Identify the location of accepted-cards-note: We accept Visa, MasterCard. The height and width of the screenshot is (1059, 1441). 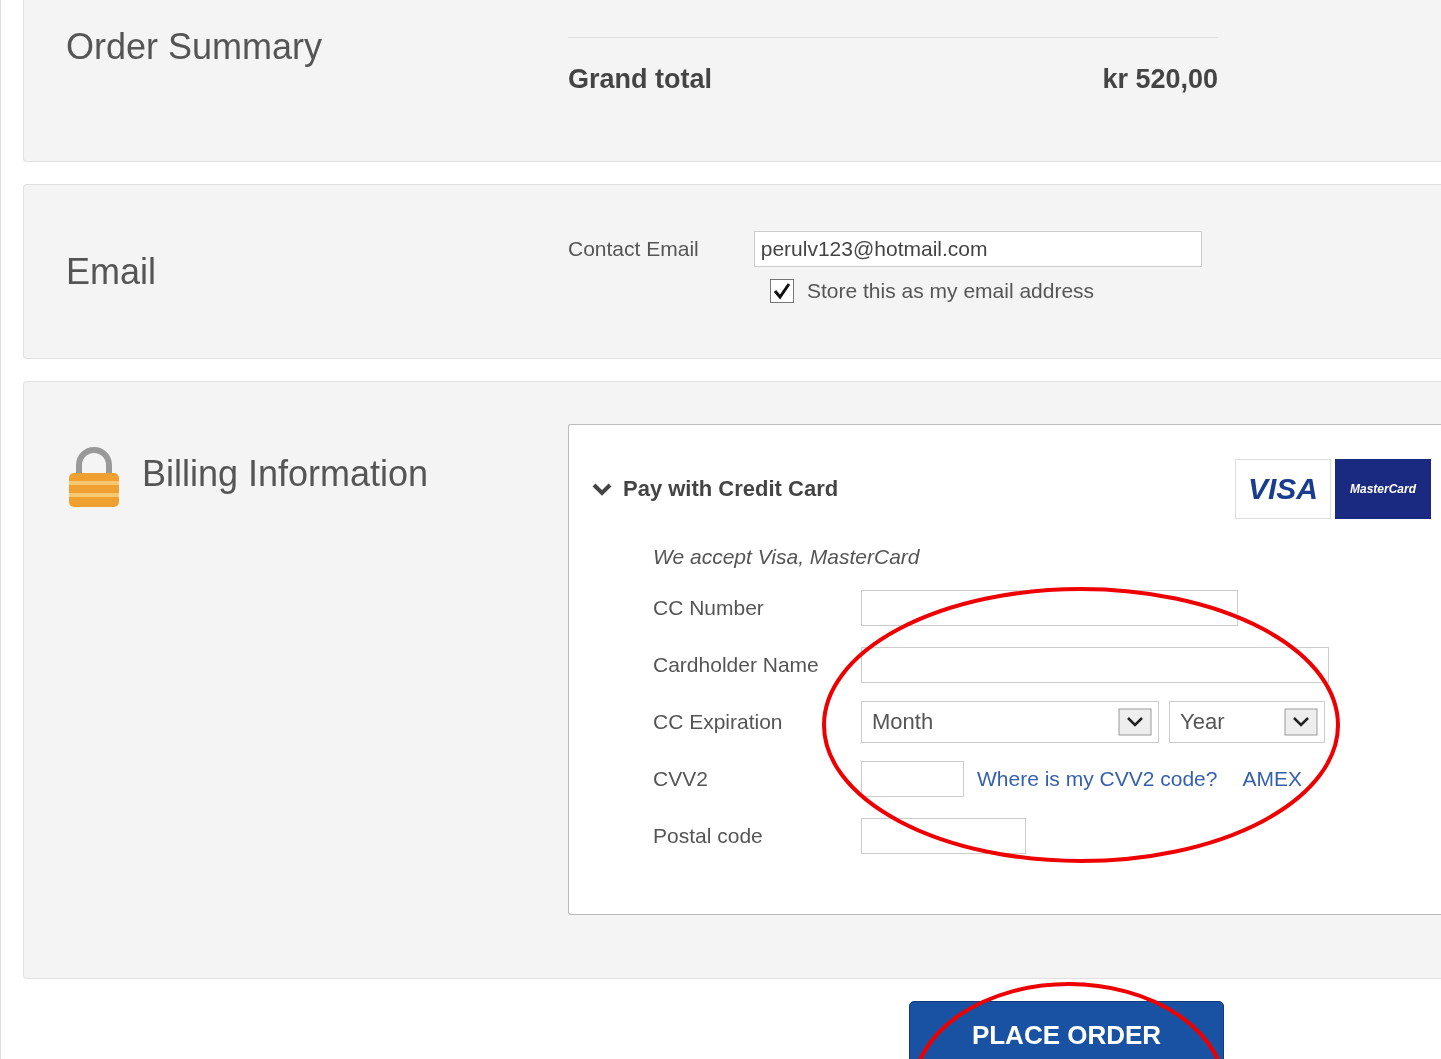
(786, 557).